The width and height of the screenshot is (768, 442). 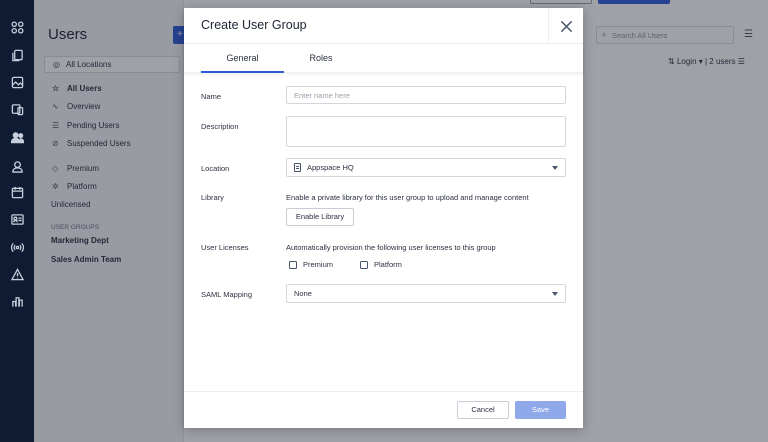 I want to click on premium-label: Premium, so click(x=318, y=264).